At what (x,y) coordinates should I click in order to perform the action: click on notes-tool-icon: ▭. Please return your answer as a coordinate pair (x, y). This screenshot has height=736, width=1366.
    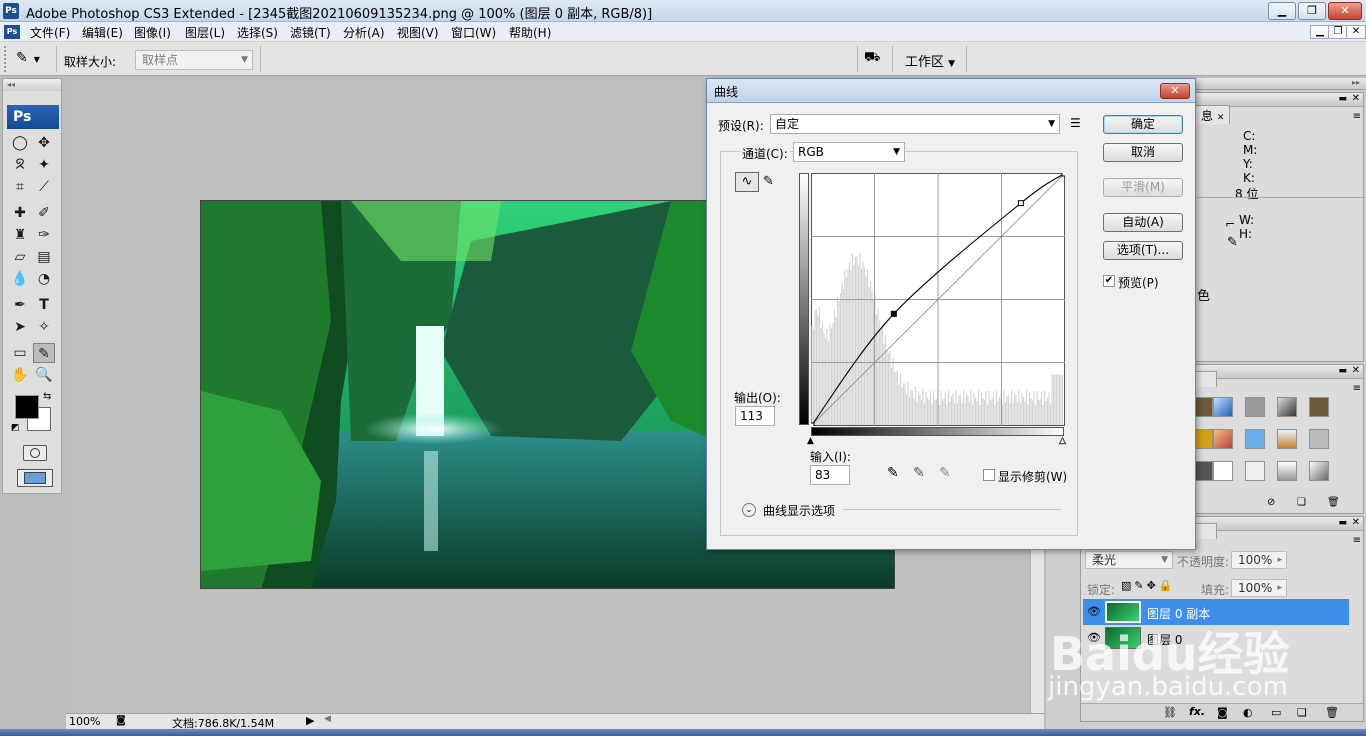
    Looking at the image, I should click on (20, 353).